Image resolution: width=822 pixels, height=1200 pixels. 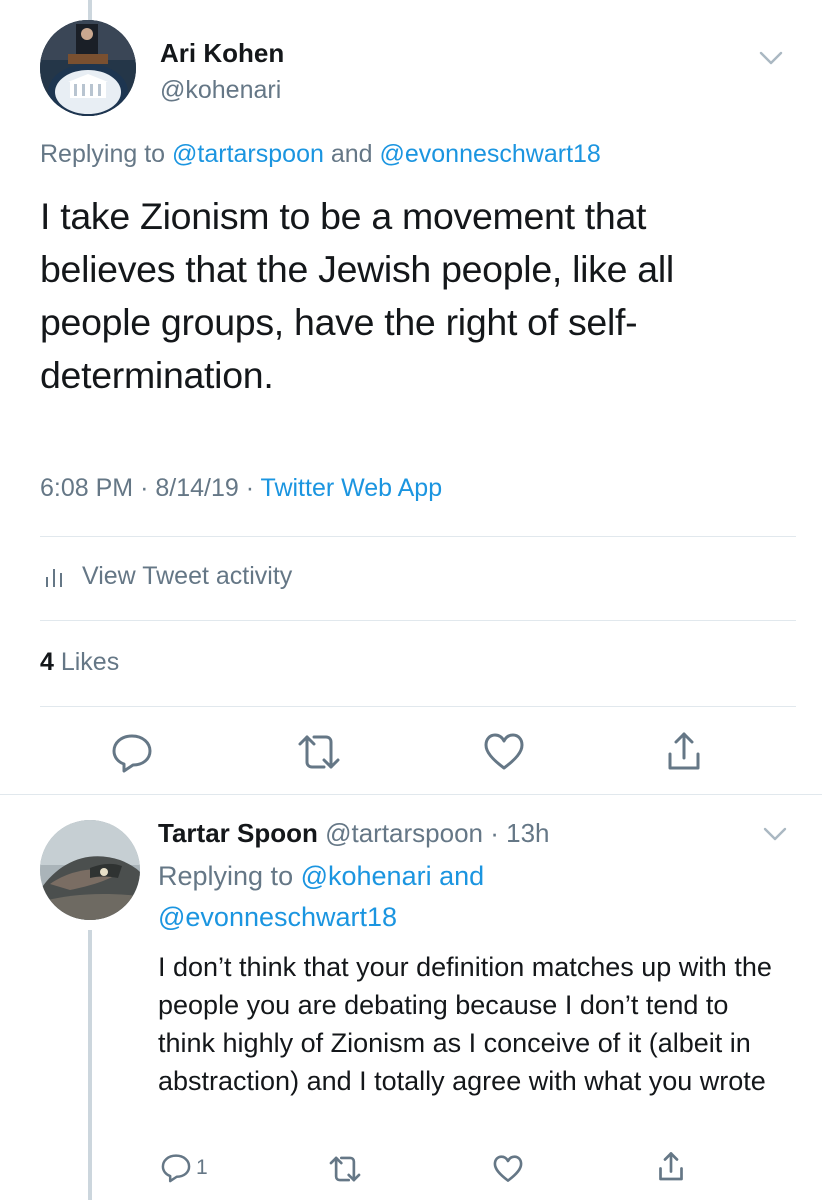 I want to click on reply-count: 1, so click(x=202, y=1167).